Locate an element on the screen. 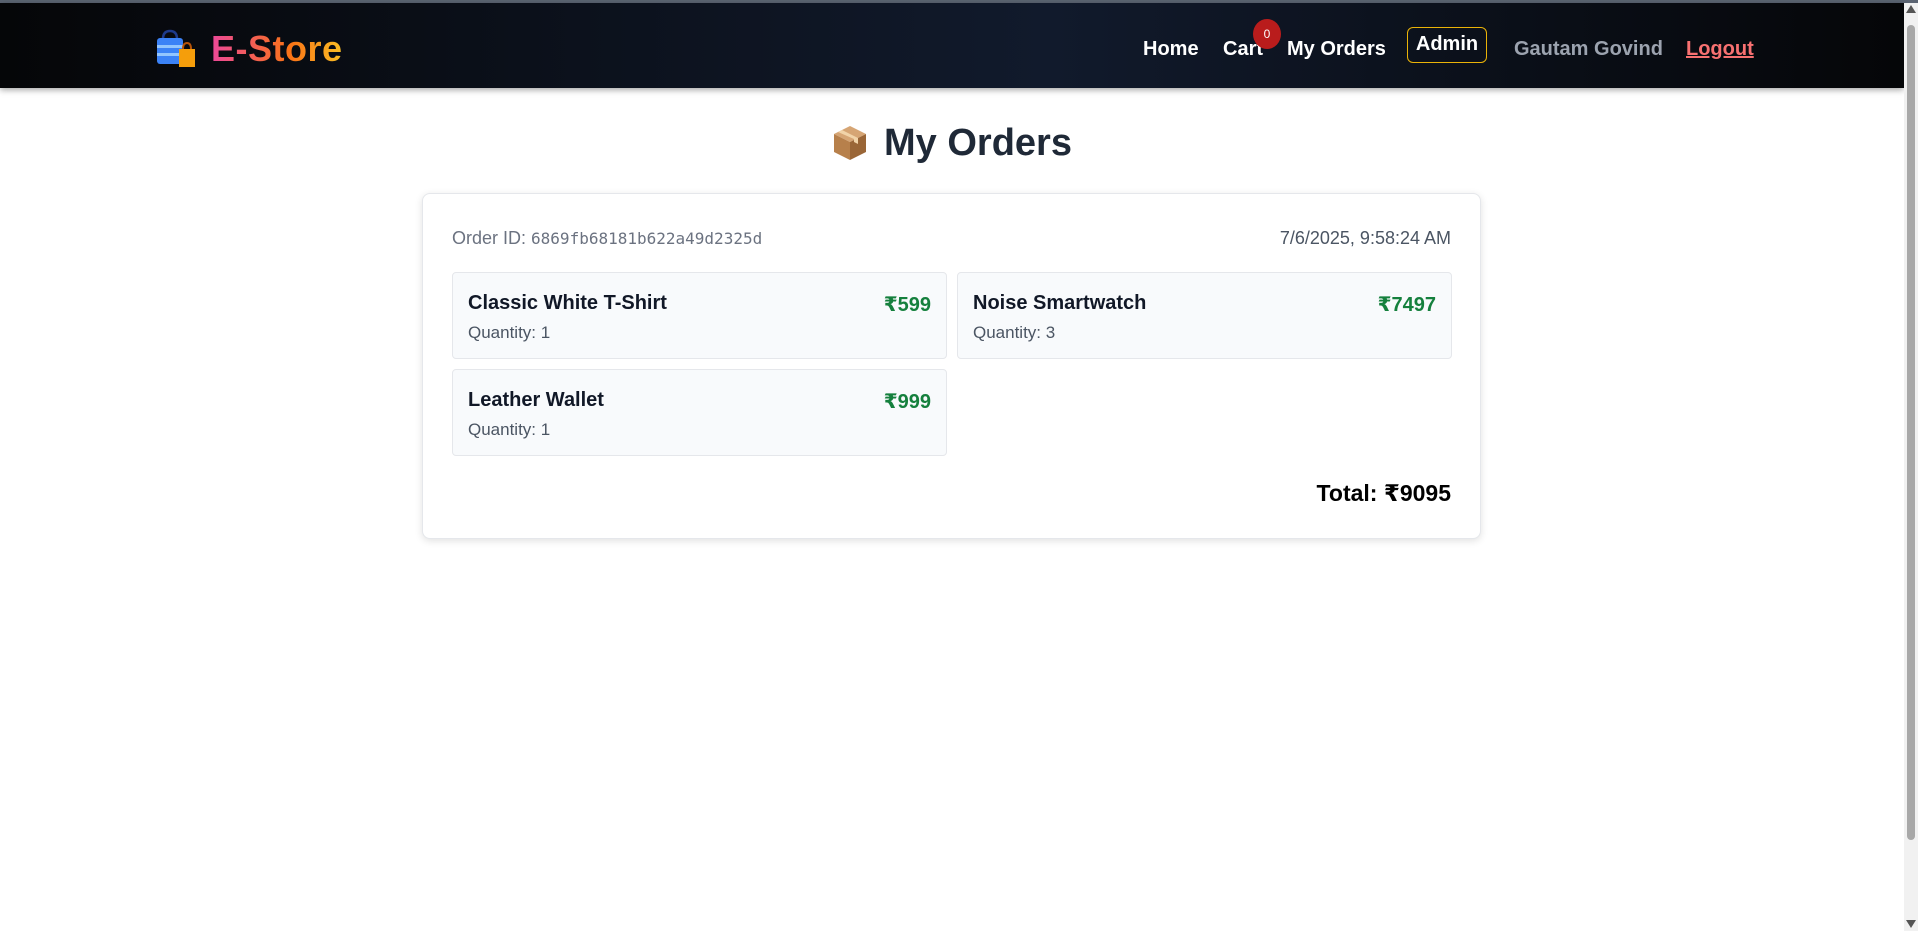 This screenshot has height=931, width=1918. item-quantity: Quantity: 3 is located at coordinates (1014, 332).